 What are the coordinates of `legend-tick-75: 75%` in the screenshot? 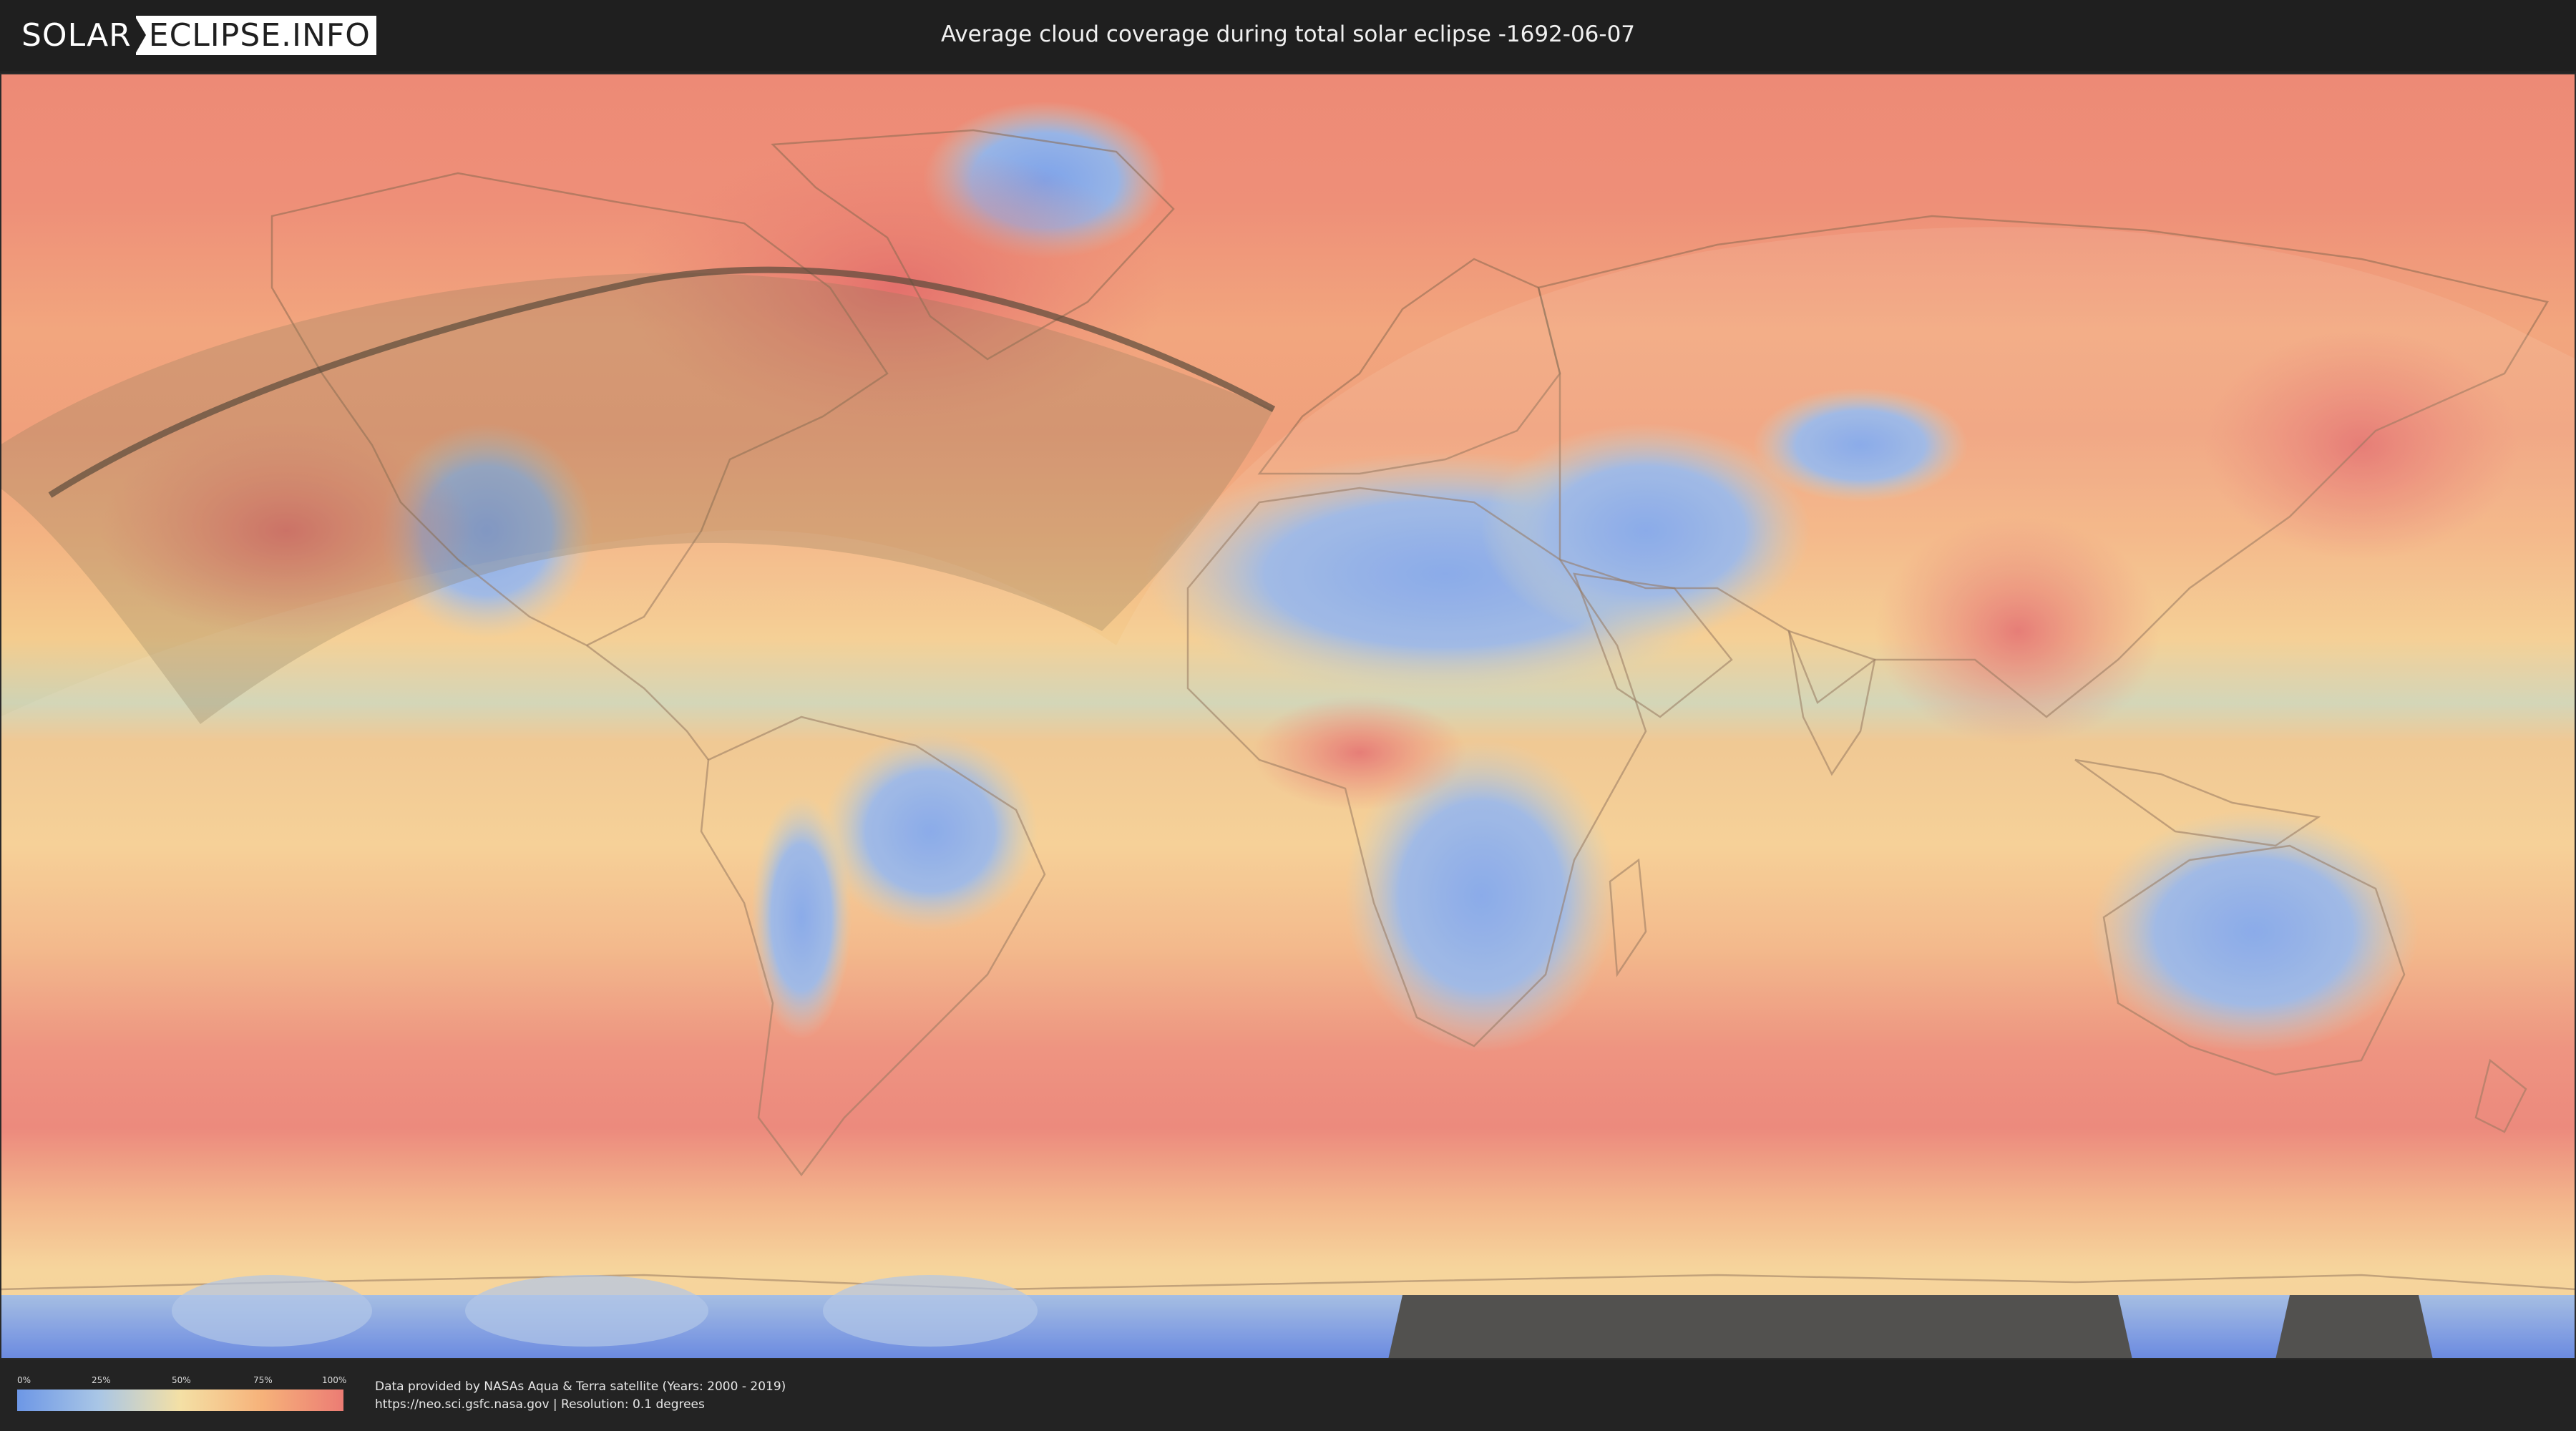 It's located at (263, 1380).